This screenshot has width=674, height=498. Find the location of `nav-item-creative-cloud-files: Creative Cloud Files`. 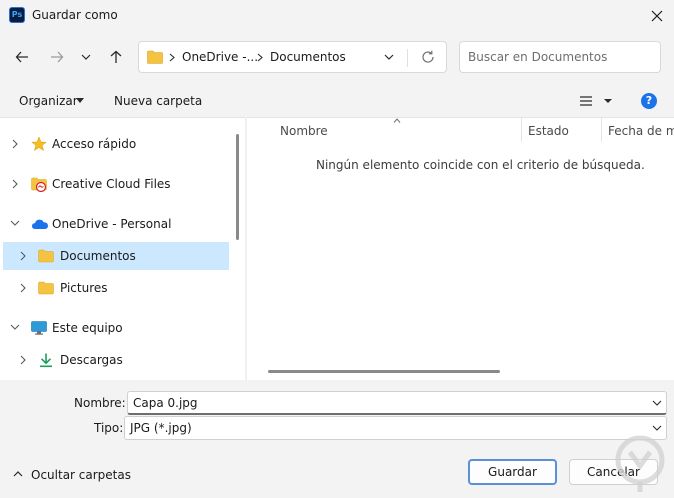

nav-item-creative-cloud-files: Creative Cloud Files is located at coordinates (116, 184).